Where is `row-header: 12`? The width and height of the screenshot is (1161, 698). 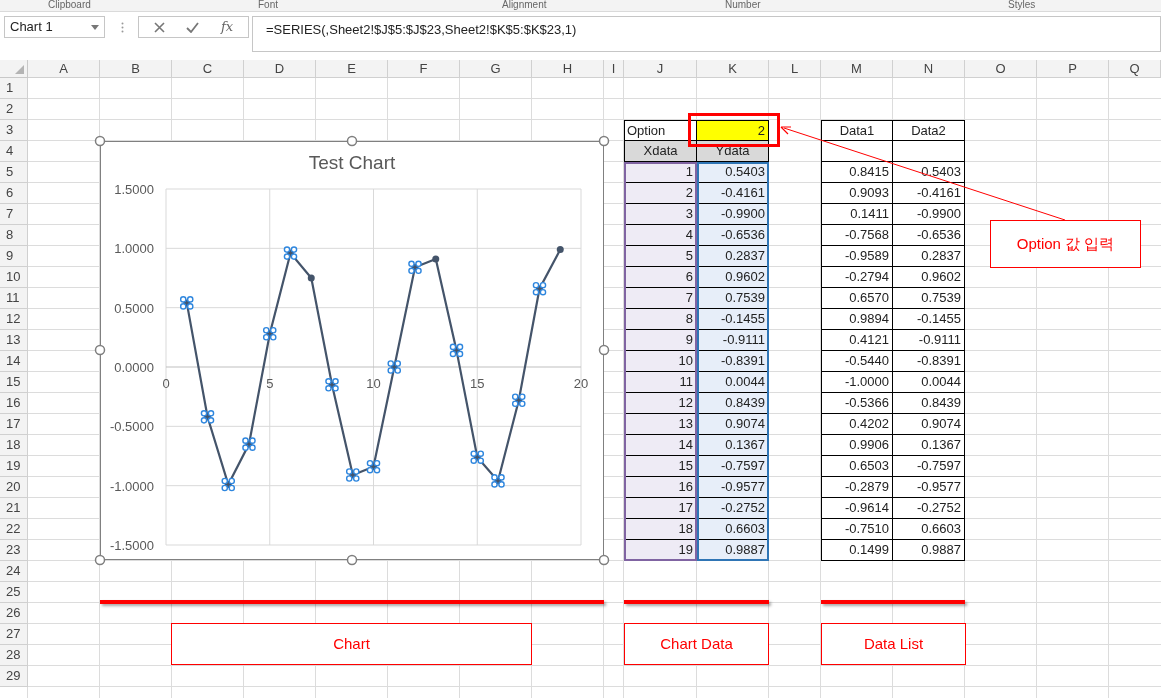 row-header: 12 is located at coordinates (14, 319).